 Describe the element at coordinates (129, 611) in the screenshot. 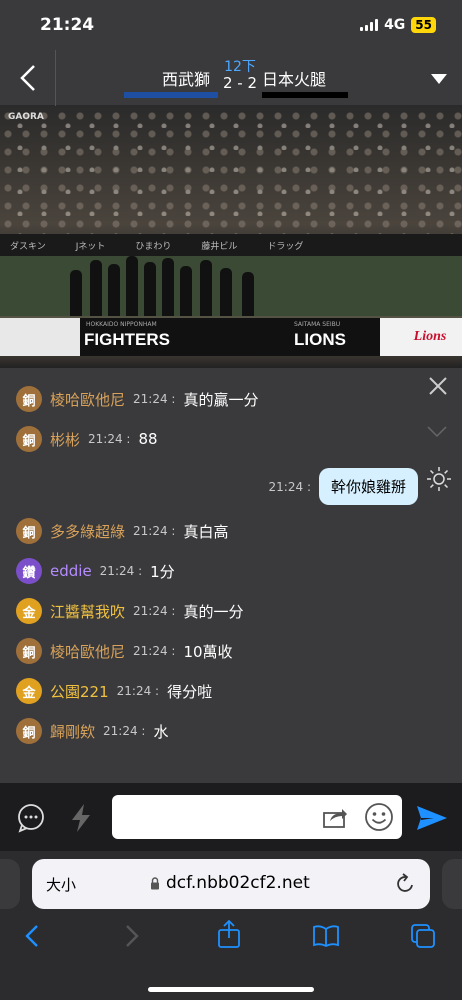

I see `chat-message: 金江醬幫我吹 21:24 : 真的一分` at that location.